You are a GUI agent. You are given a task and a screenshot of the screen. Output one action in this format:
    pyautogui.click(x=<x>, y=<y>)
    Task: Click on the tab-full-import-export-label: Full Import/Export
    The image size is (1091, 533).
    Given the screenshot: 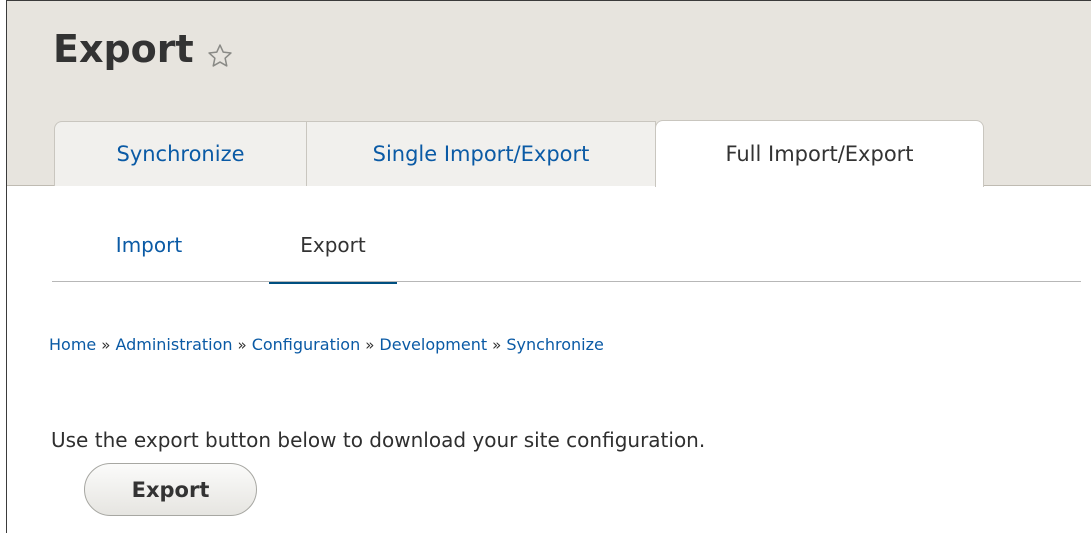 What is the action you would take?
    pyautogui.click(x=819, y=154)
    